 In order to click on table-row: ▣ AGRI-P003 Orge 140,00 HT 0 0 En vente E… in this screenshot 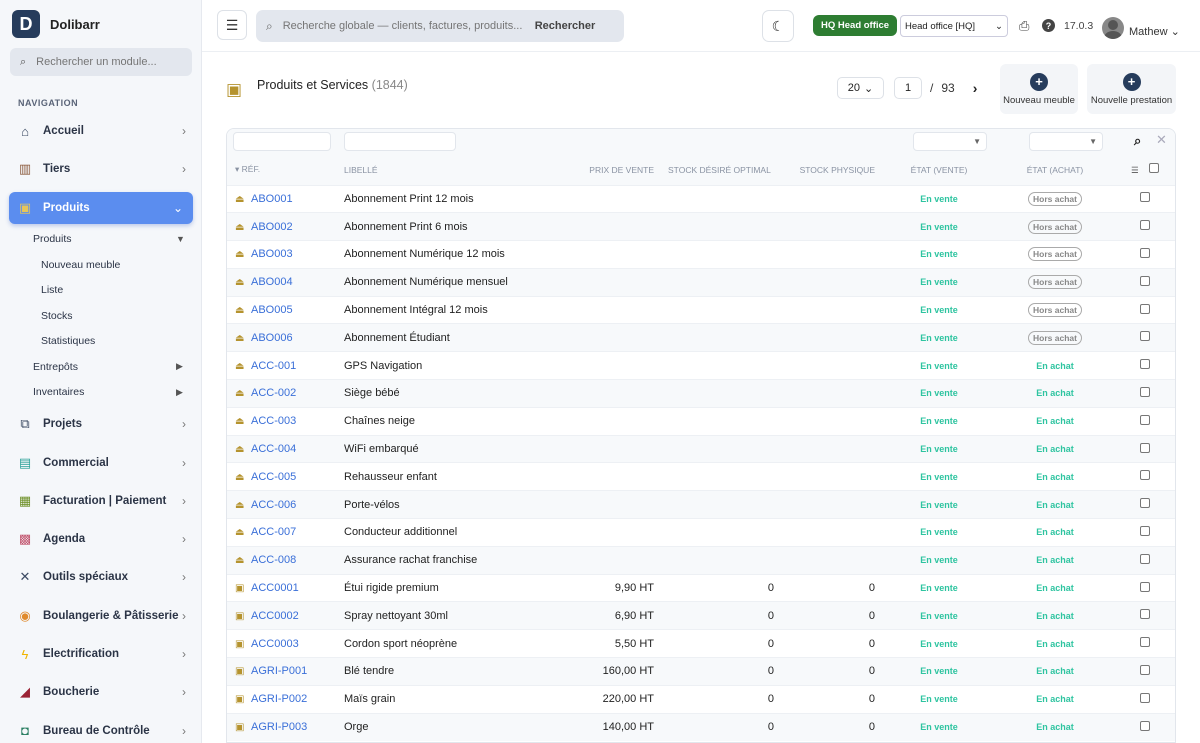, I will do `click(701, 727)`.